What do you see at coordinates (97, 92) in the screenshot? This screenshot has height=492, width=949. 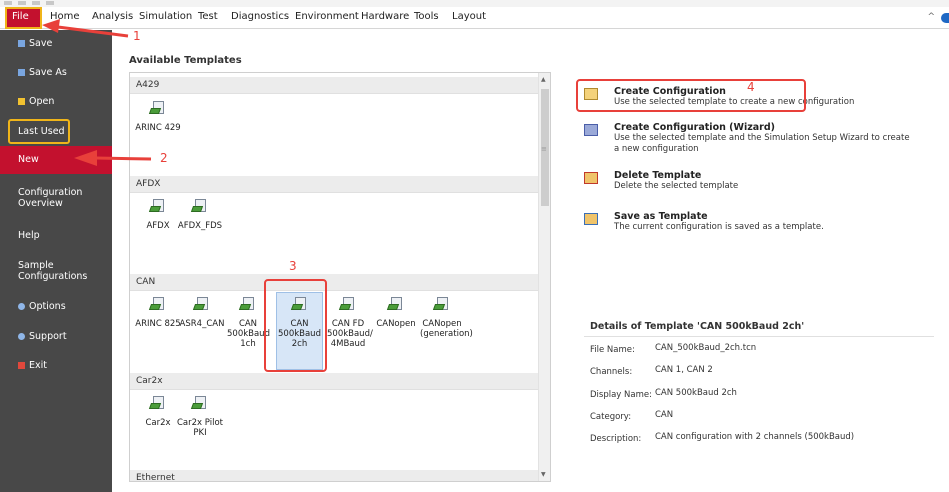 I see `annotation-arrows` at bounding box center [97, 92].